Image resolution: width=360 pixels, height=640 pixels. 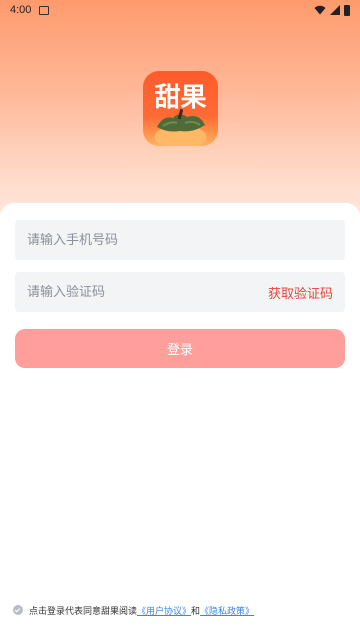 I want to click on agreement-and-text: 和, so click(x=196, y=611).